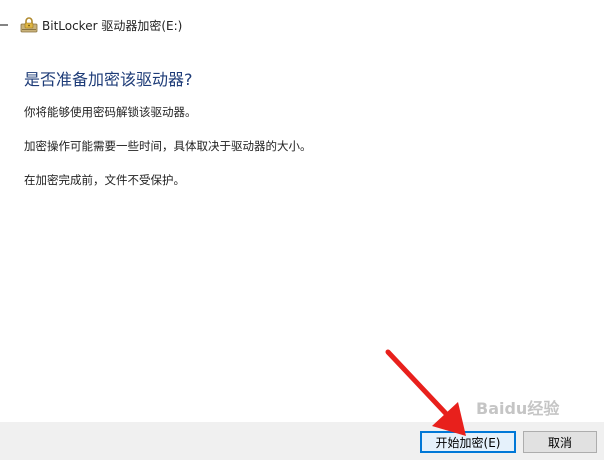  What do you see at coordinates (7, 25) in the screenshot?
I see `back-arrow-icon` at bounding box center [7, 25].